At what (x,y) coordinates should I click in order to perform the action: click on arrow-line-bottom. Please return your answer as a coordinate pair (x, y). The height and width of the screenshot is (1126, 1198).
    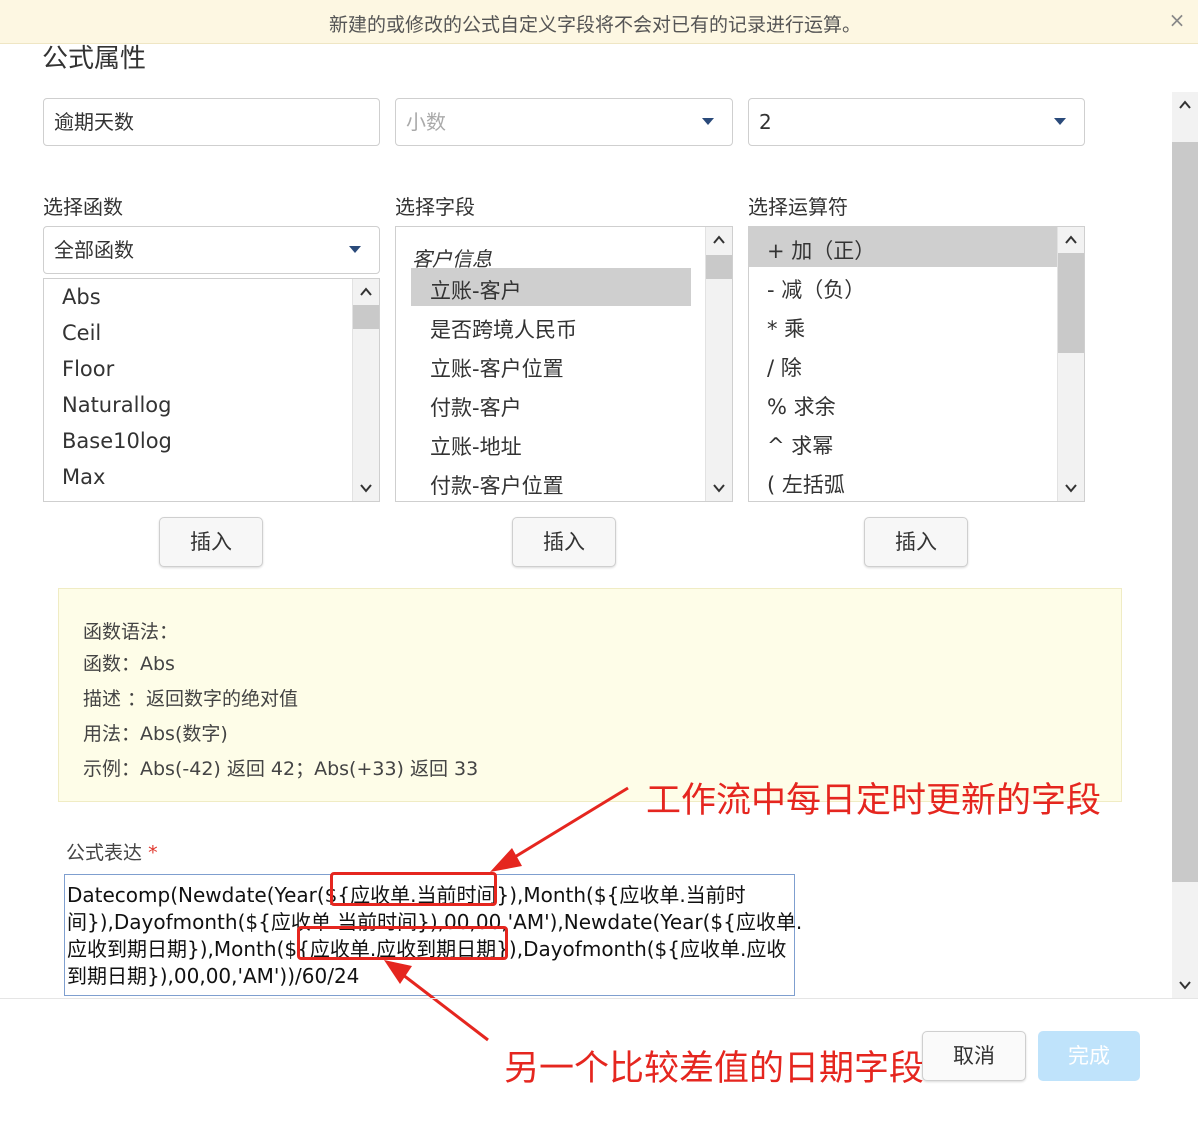
    Looking at the image, I should click on (441, 1004).